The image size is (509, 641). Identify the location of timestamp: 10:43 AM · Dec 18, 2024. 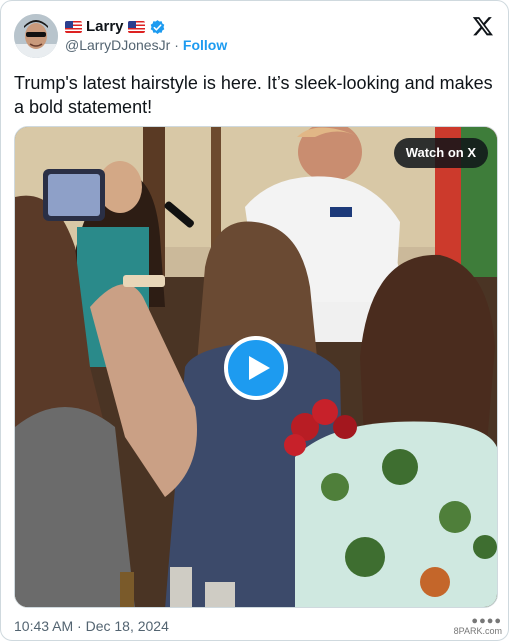
(91, 626).